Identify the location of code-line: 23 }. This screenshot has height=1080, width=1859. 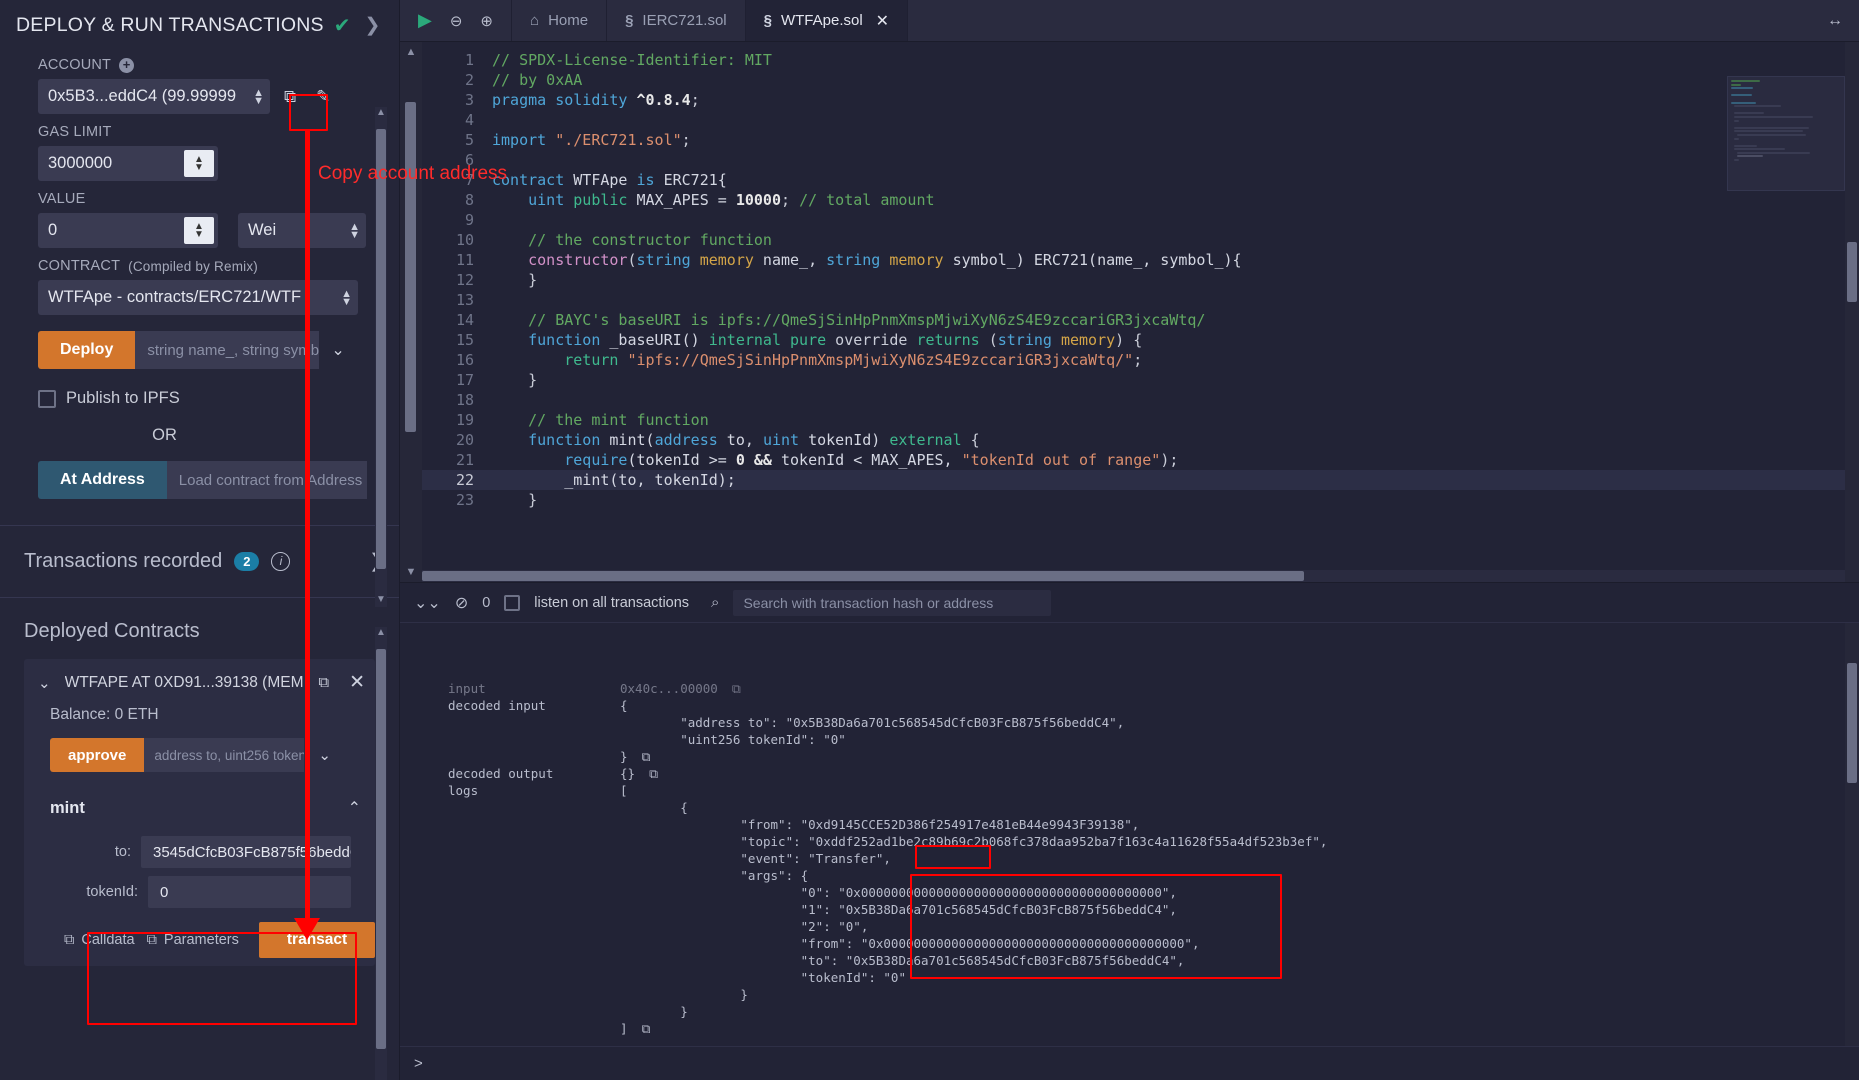
(1140, 500).